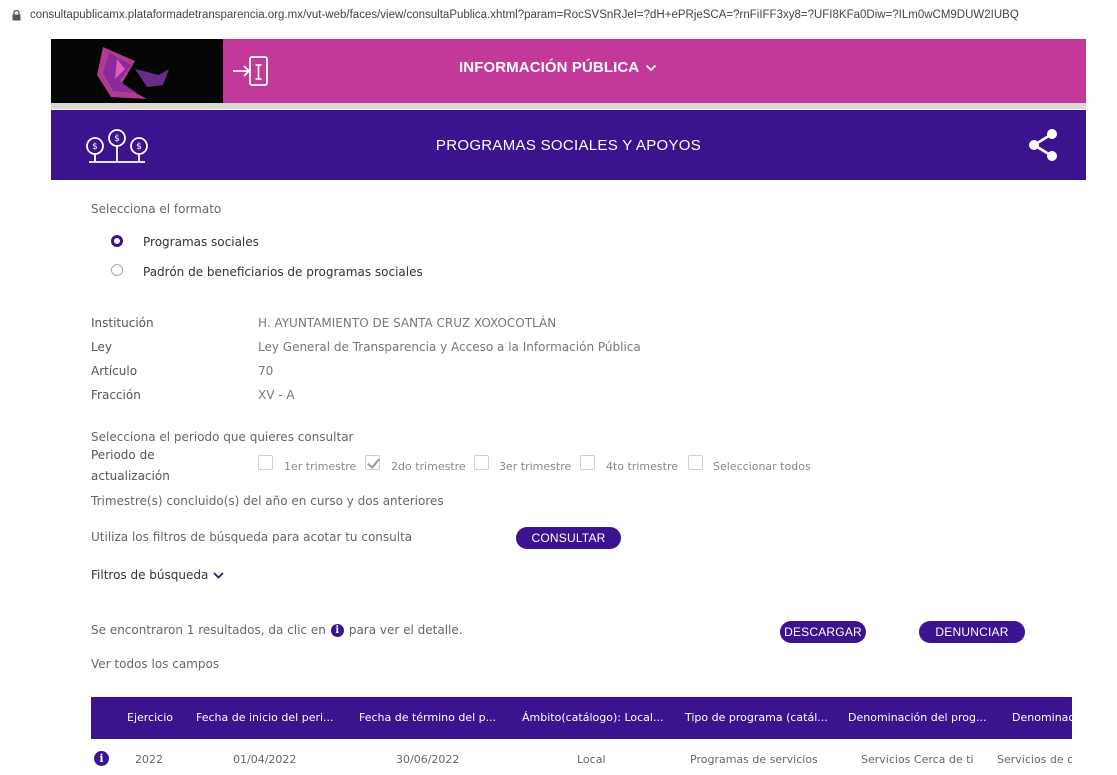 The width and height of the screenshot is (1117, 775). I want to click on results-text-before: Se encontraron 1 resultados, da clic en, so click(208, 630).